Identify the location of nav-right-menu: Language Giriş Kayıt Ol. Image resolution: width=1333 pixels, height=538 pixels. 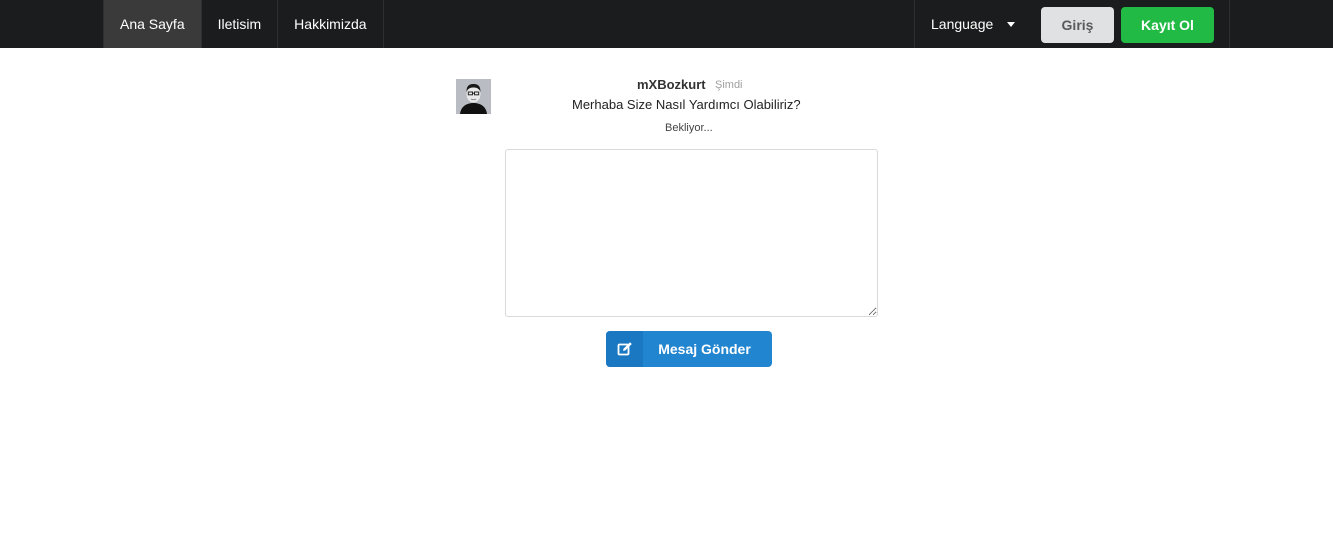
(1072, 24).